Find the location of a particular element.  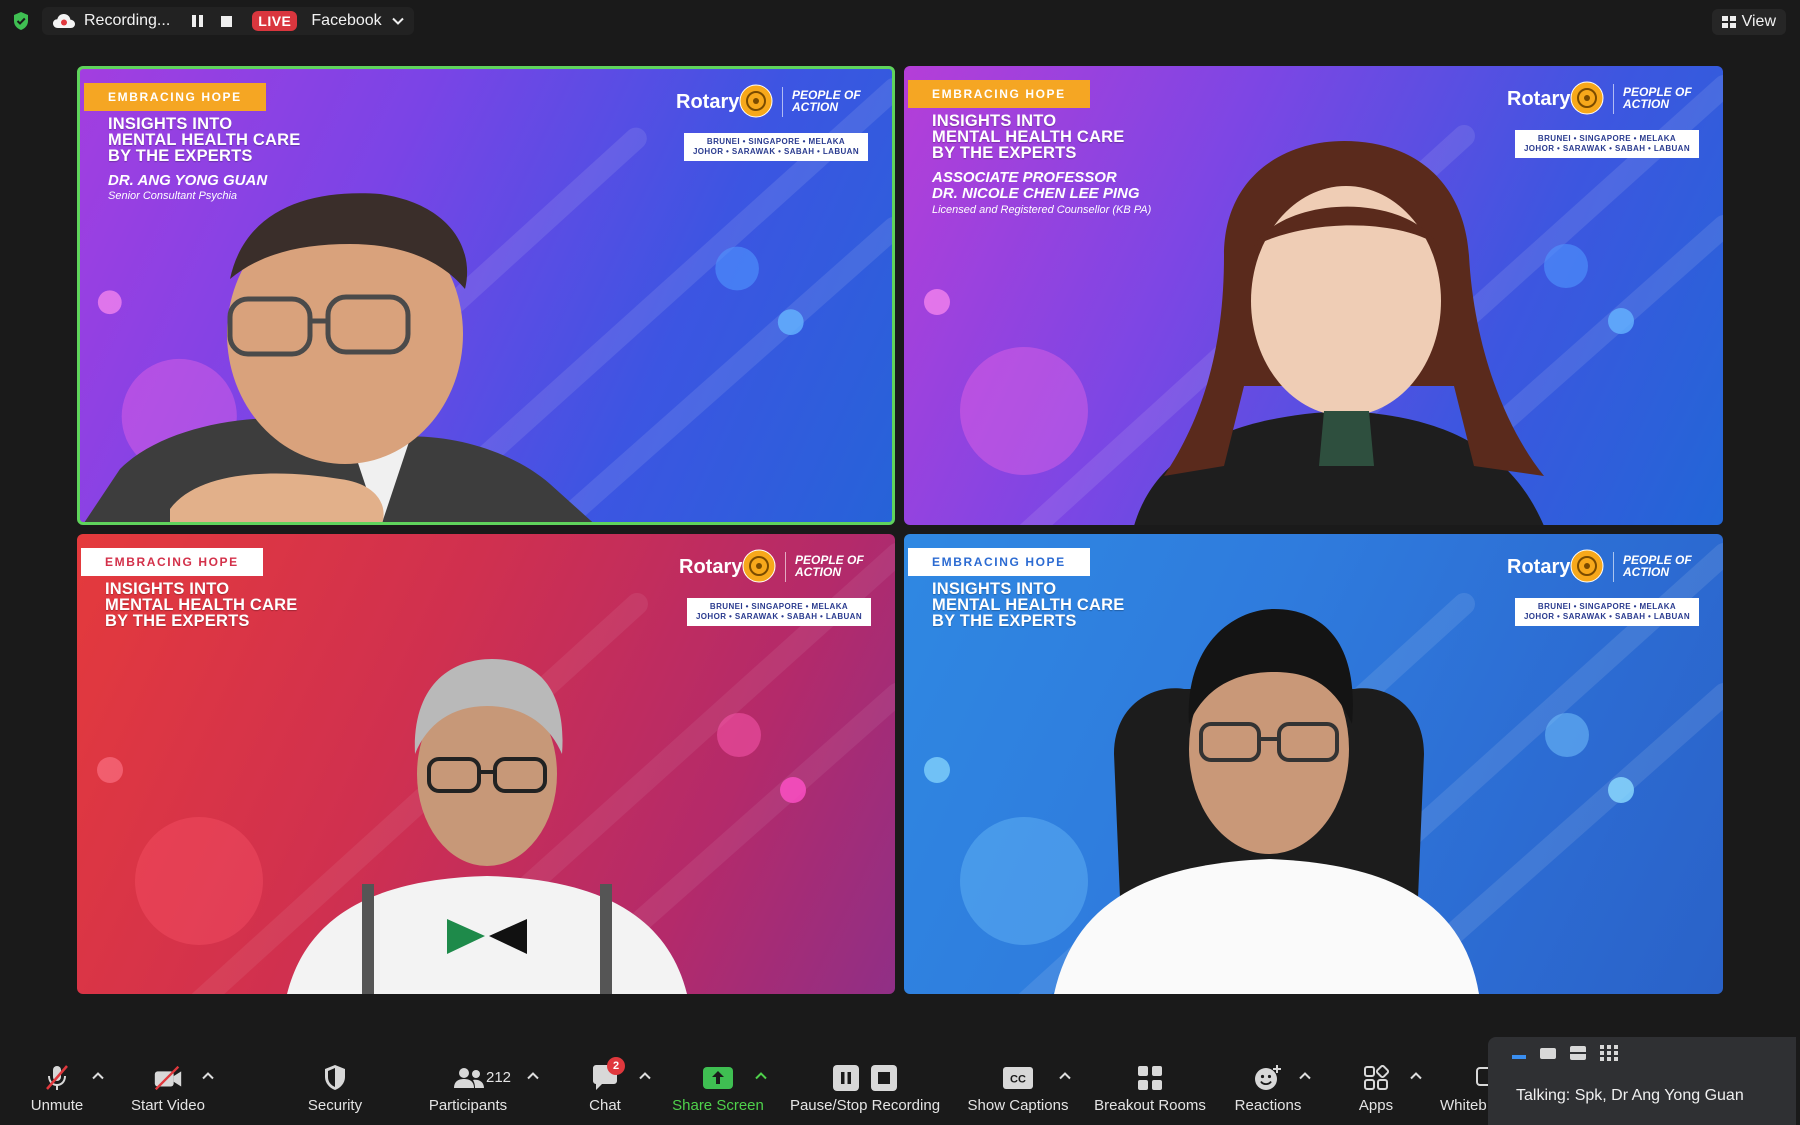

unmute-label: Unmute is located at coordinates (57, 1105).